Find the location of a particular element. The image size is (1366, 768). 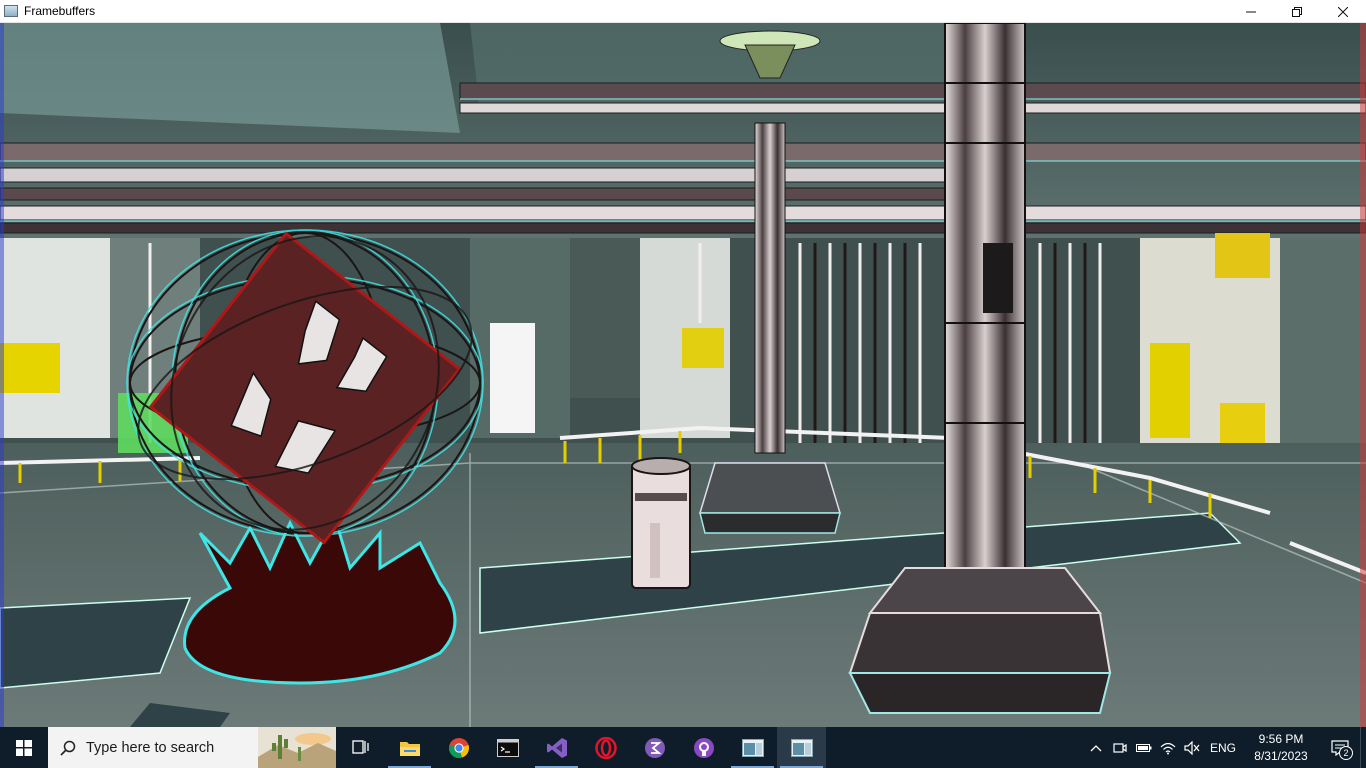

window-controls is located at coordinates (1297, 11).